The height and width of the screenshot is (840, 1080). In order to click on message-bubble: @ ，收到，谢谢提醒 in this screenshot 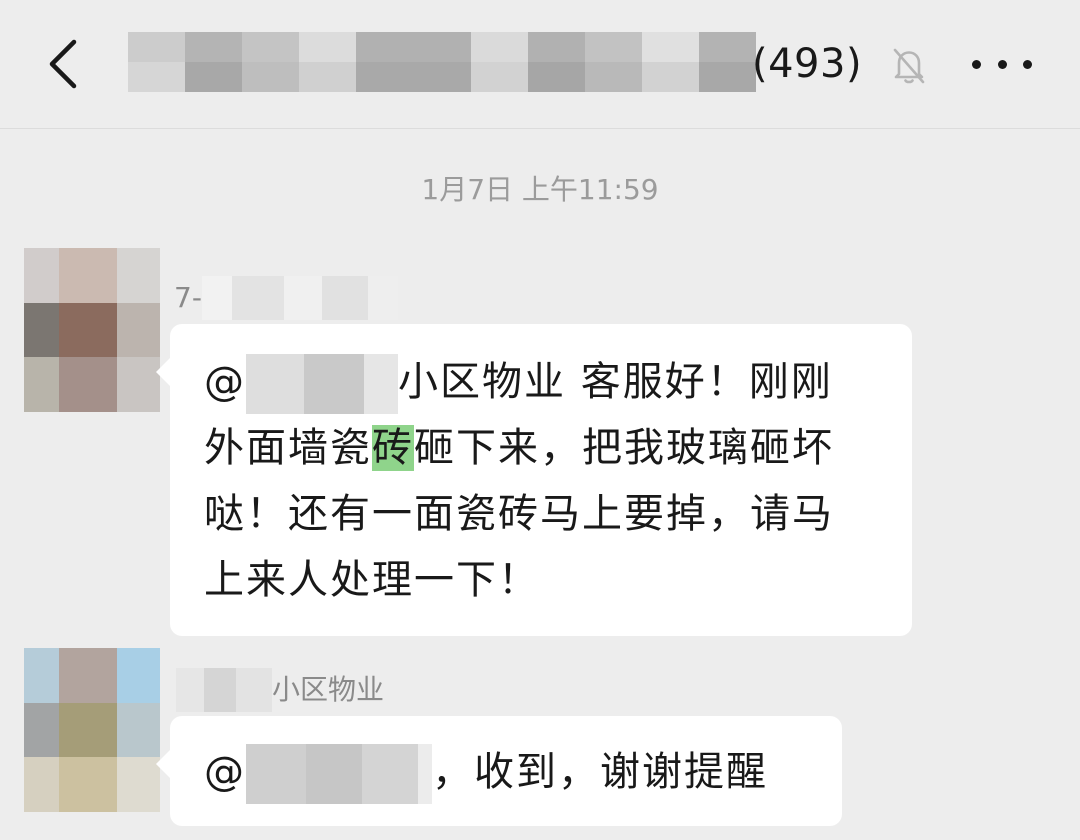, I will do `click(499, 771)`.